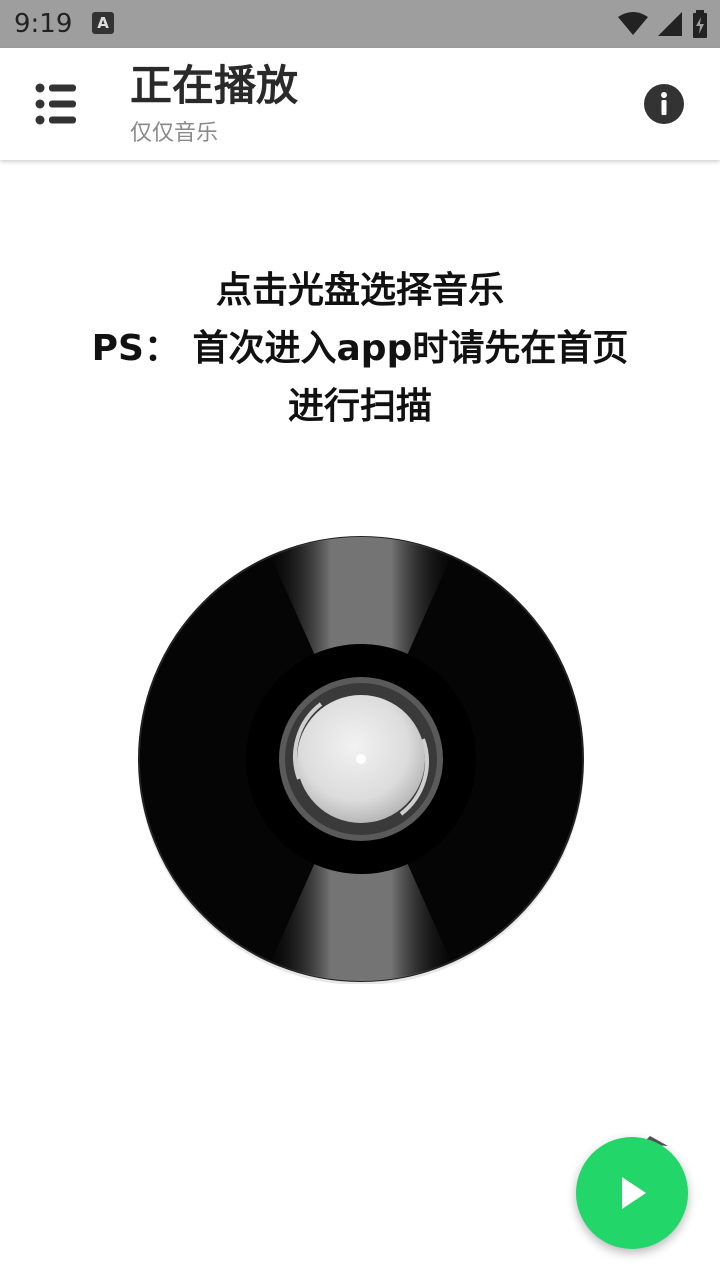  Describe the element at coordinates (174, 133) in the screenshot. I see `page-subtitle: 仅仅音乐` at that location.